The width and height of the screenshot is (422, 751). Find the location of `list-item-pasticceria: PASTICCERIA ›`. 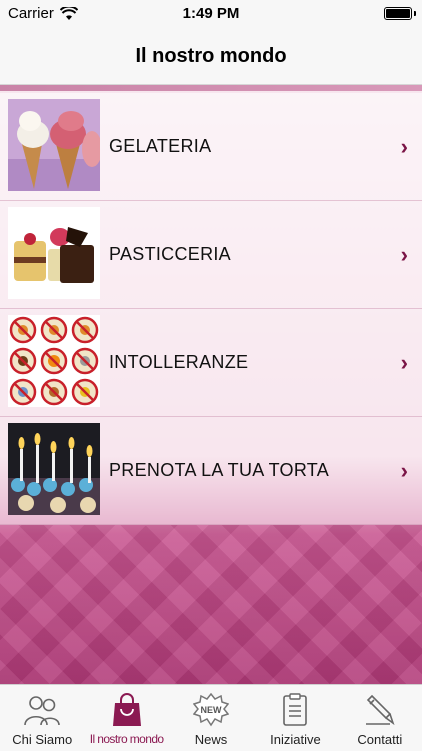

list-item-pasticceria: PASTICCERIA › is located at coordinates (211, 255).